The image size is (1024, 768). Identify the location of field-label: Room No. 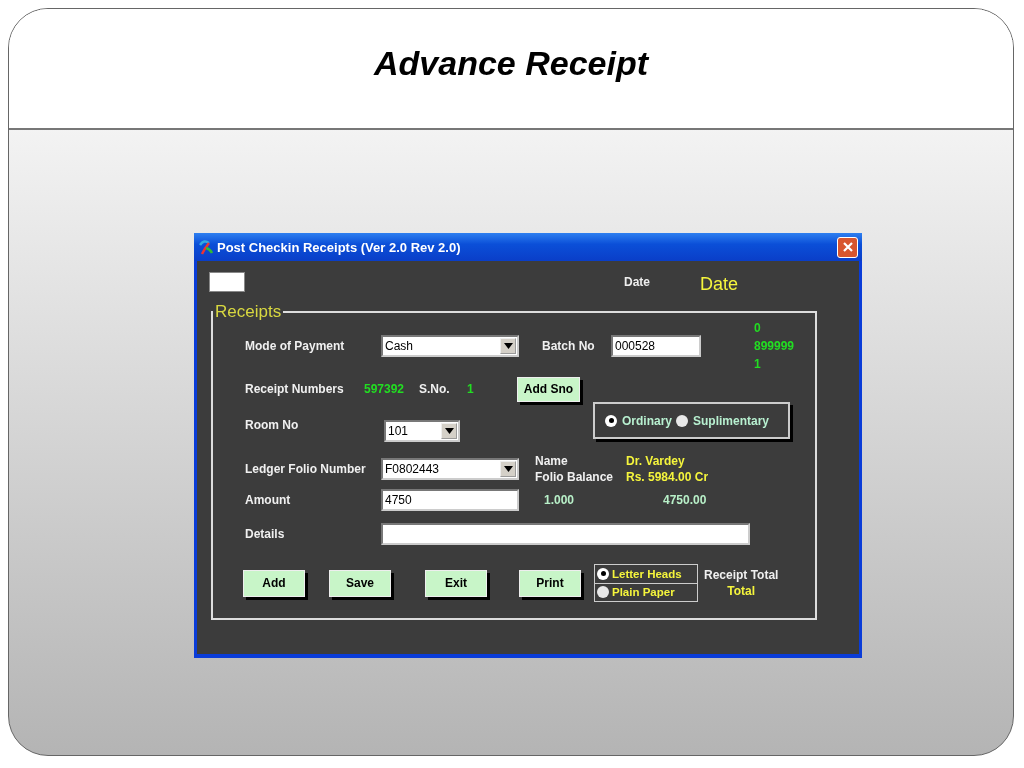
(272, 425).